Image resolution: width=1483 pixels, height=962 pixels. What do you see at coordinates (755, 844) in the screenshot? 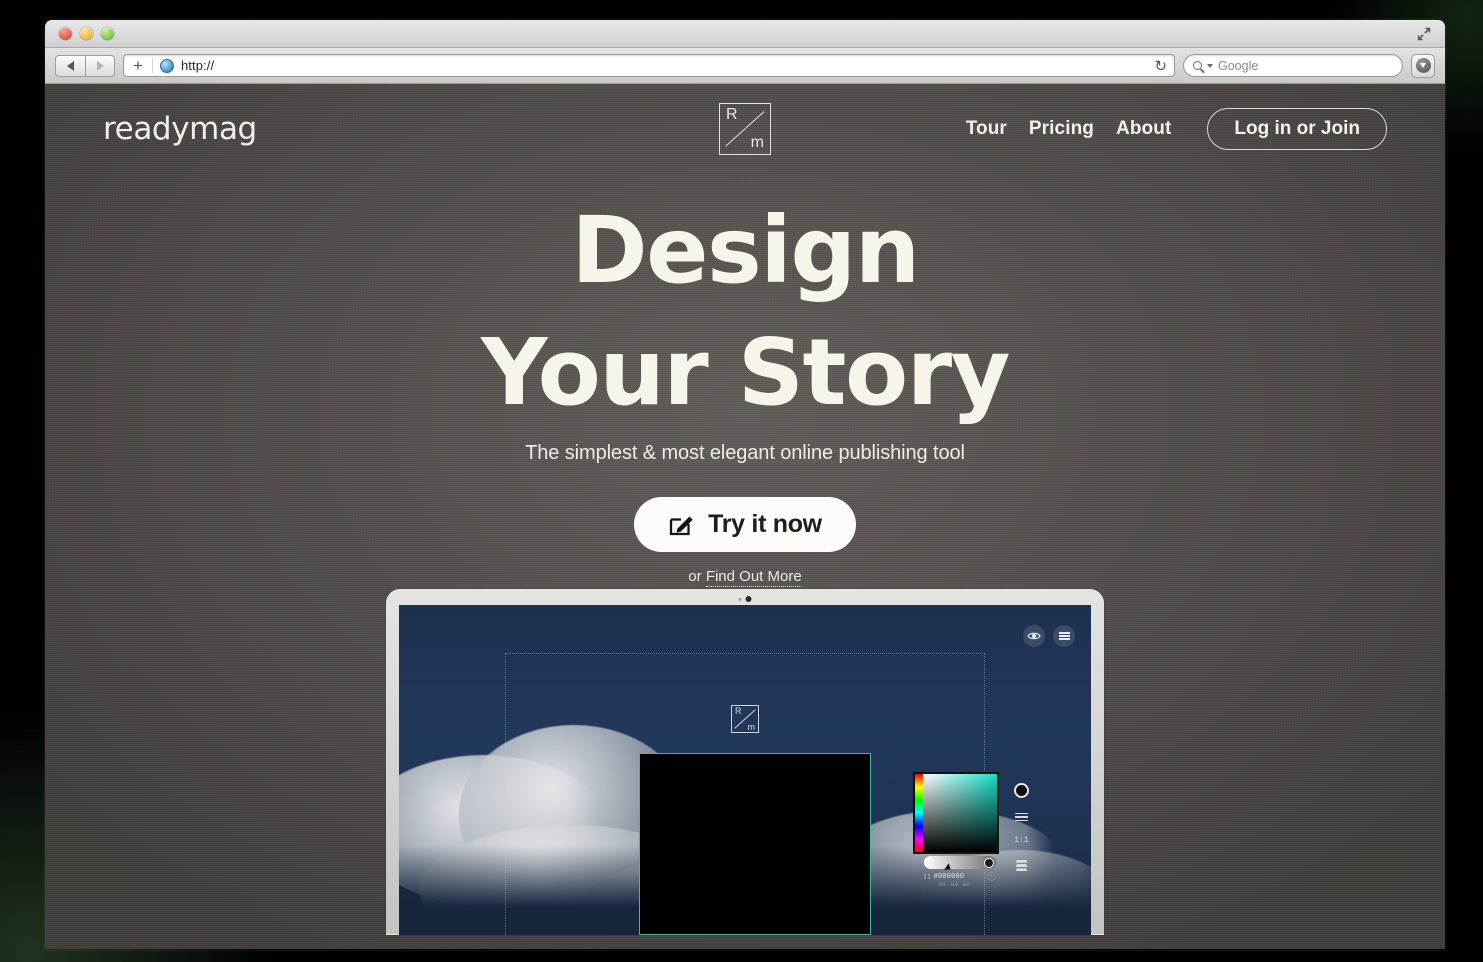
I see `selected-rectangle` at bounding box center [755, 844].